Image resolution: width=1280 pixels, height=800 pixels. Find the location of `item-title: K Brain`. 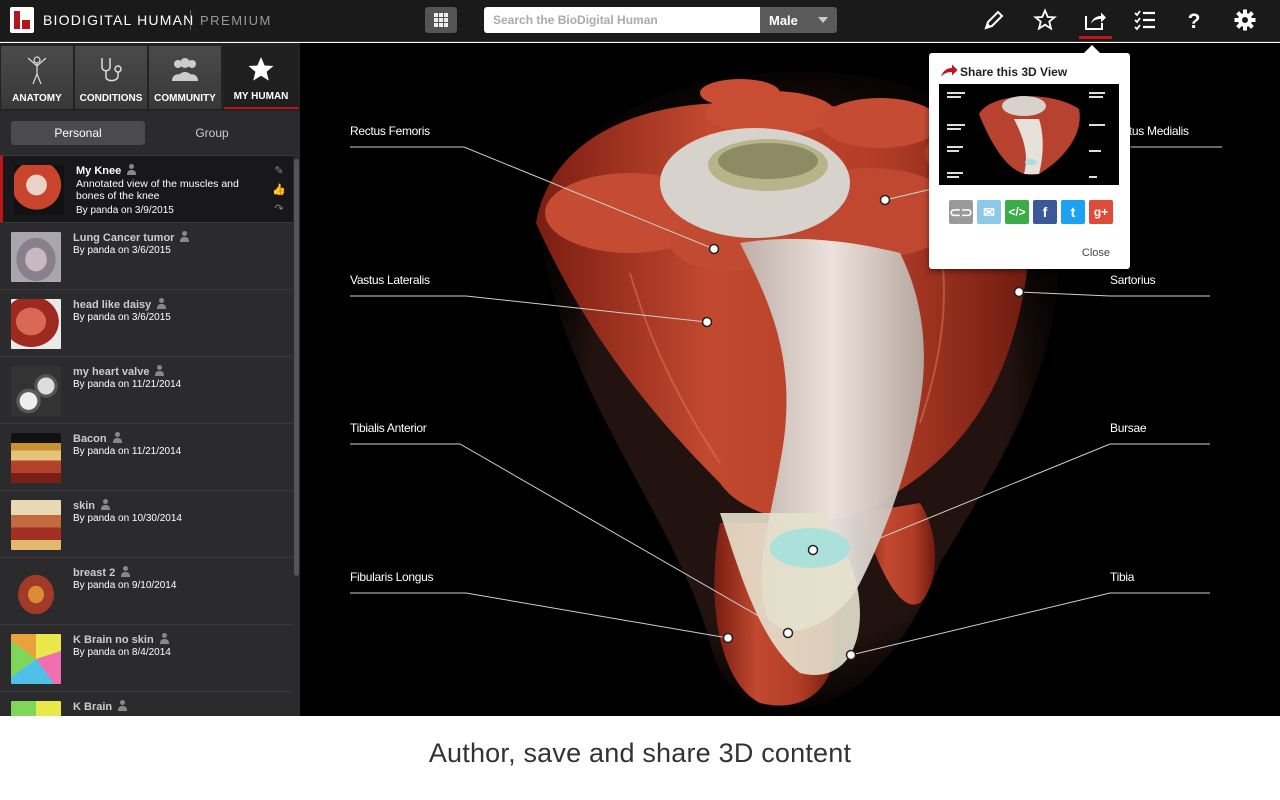

item-title: K Brain is located at coordinates (93, 707).